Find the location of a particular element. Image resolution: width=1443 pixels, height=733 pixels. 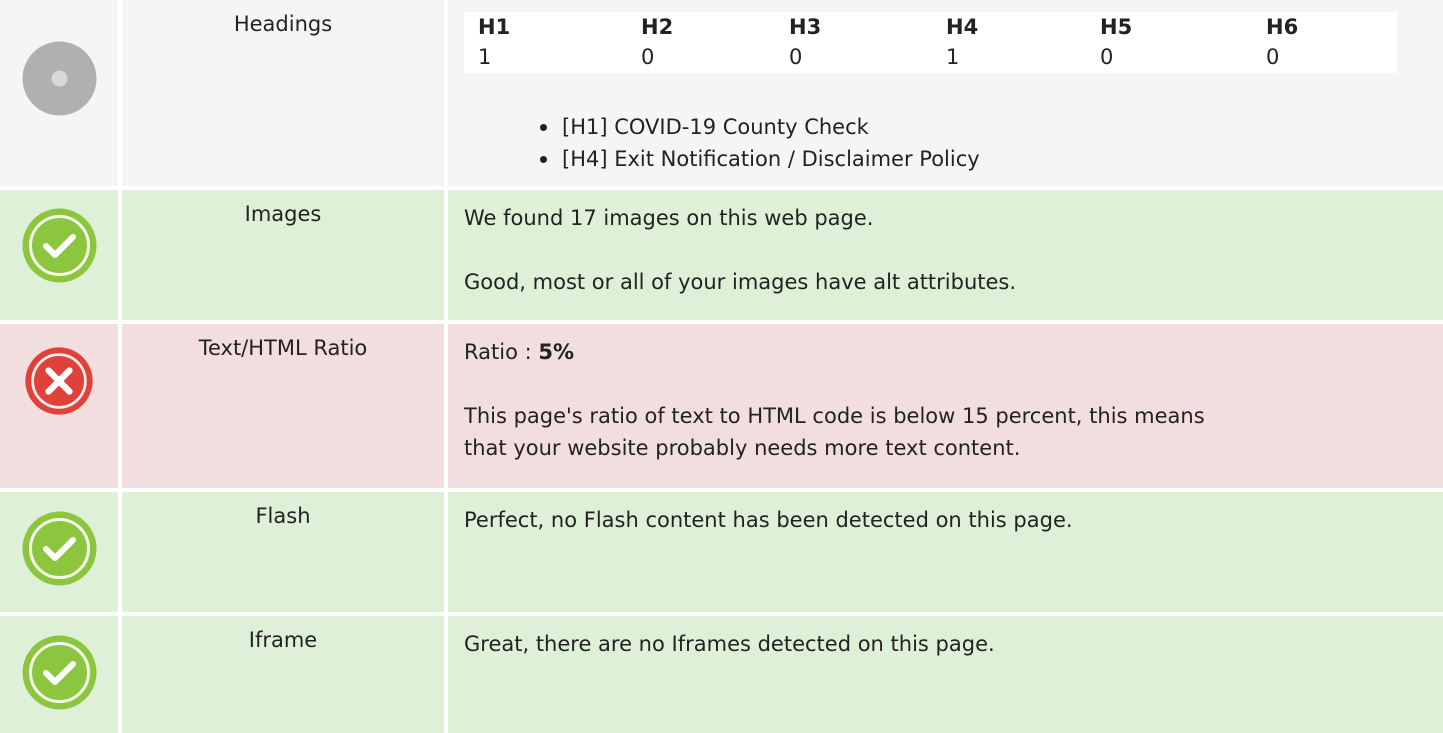

ratio-status-cell is located at coordinates (59, 406).